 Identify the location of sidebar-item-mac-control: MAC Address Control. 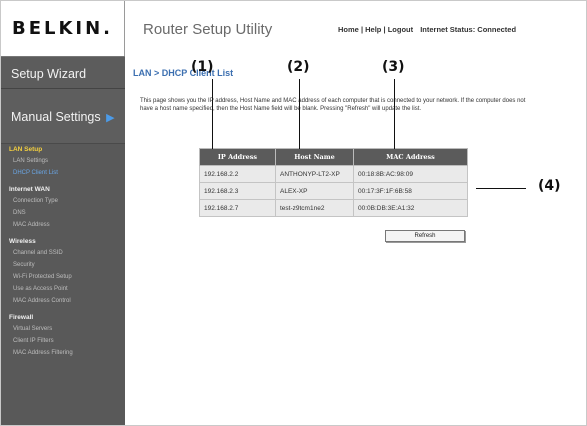
(63, 301).